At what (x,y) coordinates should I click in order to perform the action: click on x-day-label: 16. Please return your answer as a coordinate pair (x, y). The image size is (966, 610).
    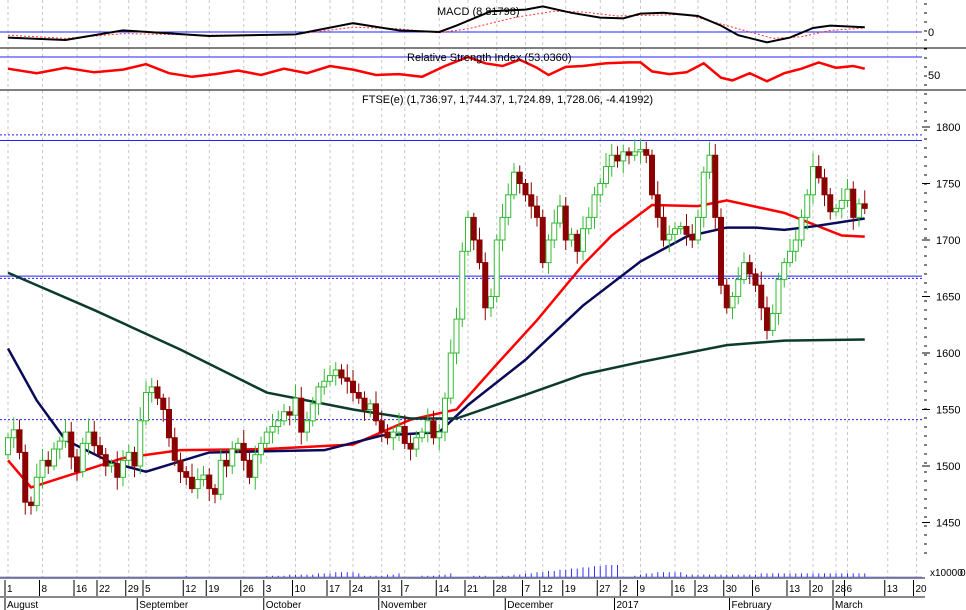
    Looking at the image, I should click on (680, 589).